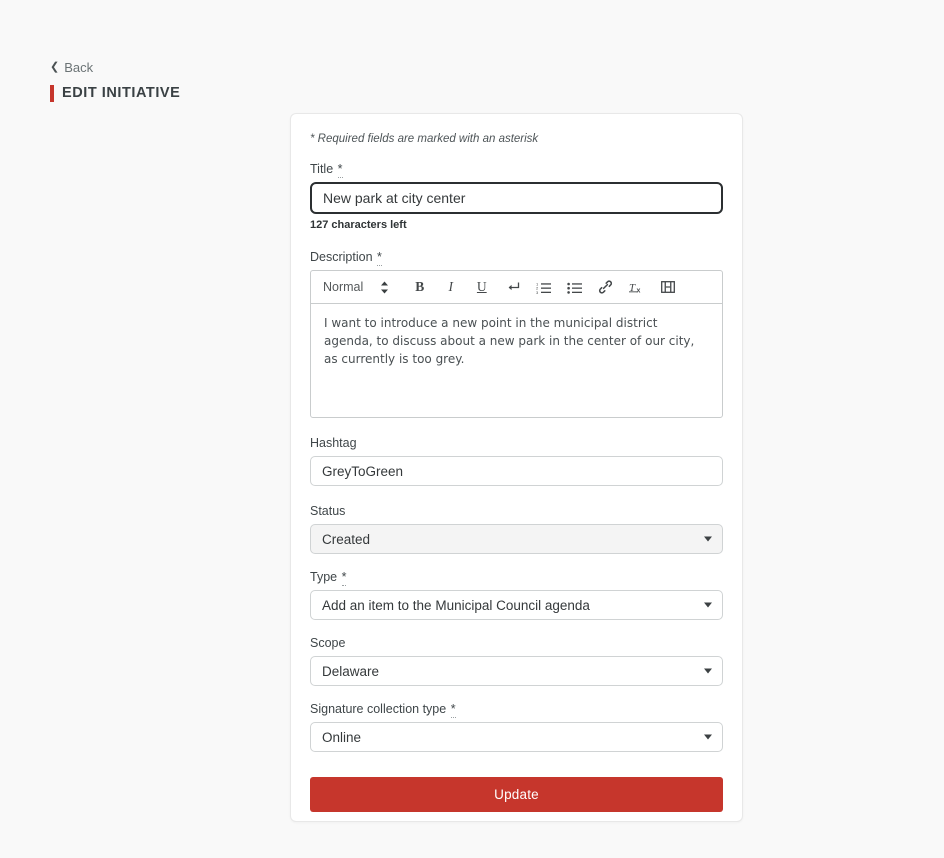 This screenshot has height=858, width=944. Describe the element at coordinates (341, 257) in the screenshot. I see `description-label-text: Description` at that location.